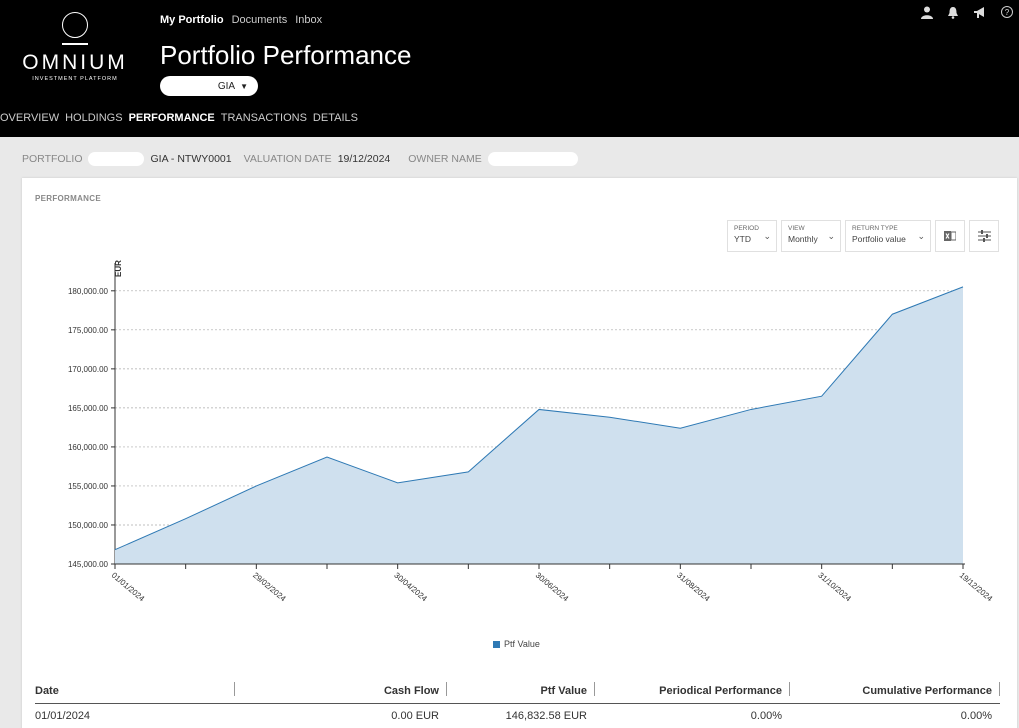 The image size is (1019, 728). Describe the element at coordinates (693, 587) in the screenshot. I see `x-tick-label: 31/08/2024` at that location.